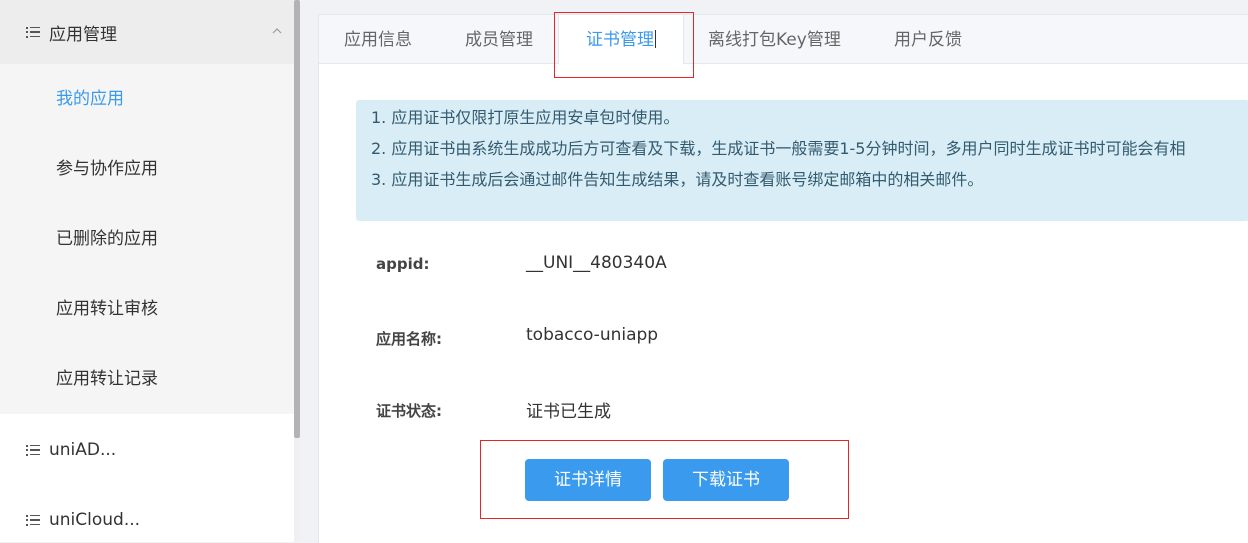  What do you see at coordinates (588, 480) in the screenshot?
I see `certificate-details-button: 证书详情` at bounding box center [588, 480].